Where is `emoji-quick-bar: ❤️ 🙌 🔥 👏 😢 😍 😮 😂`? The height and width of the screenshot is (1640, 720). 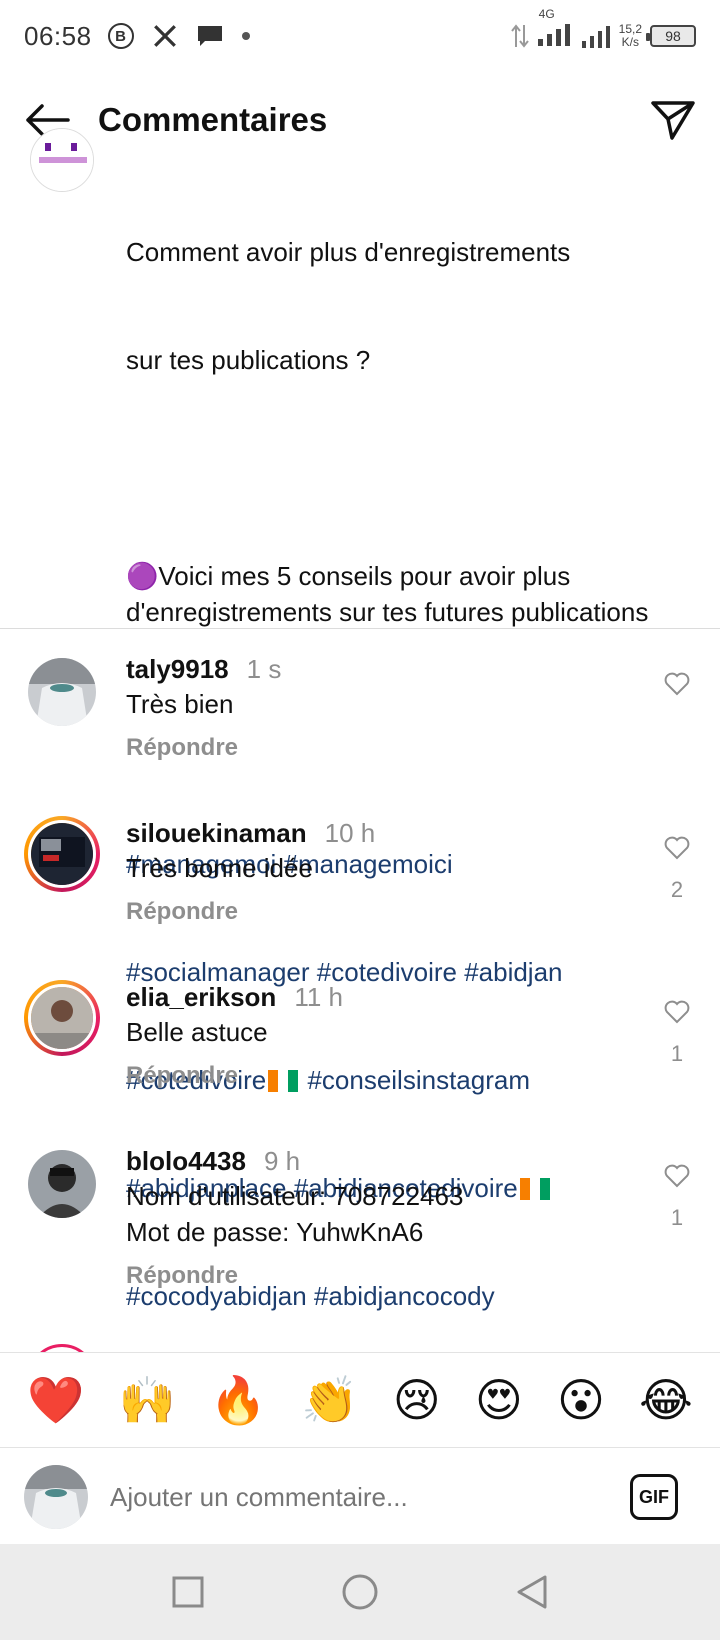 emoji-quick-bar: ❤️ 🙌 🔥 👏 😢 😍 😮 😂 is located at coordinates (360, 1400).